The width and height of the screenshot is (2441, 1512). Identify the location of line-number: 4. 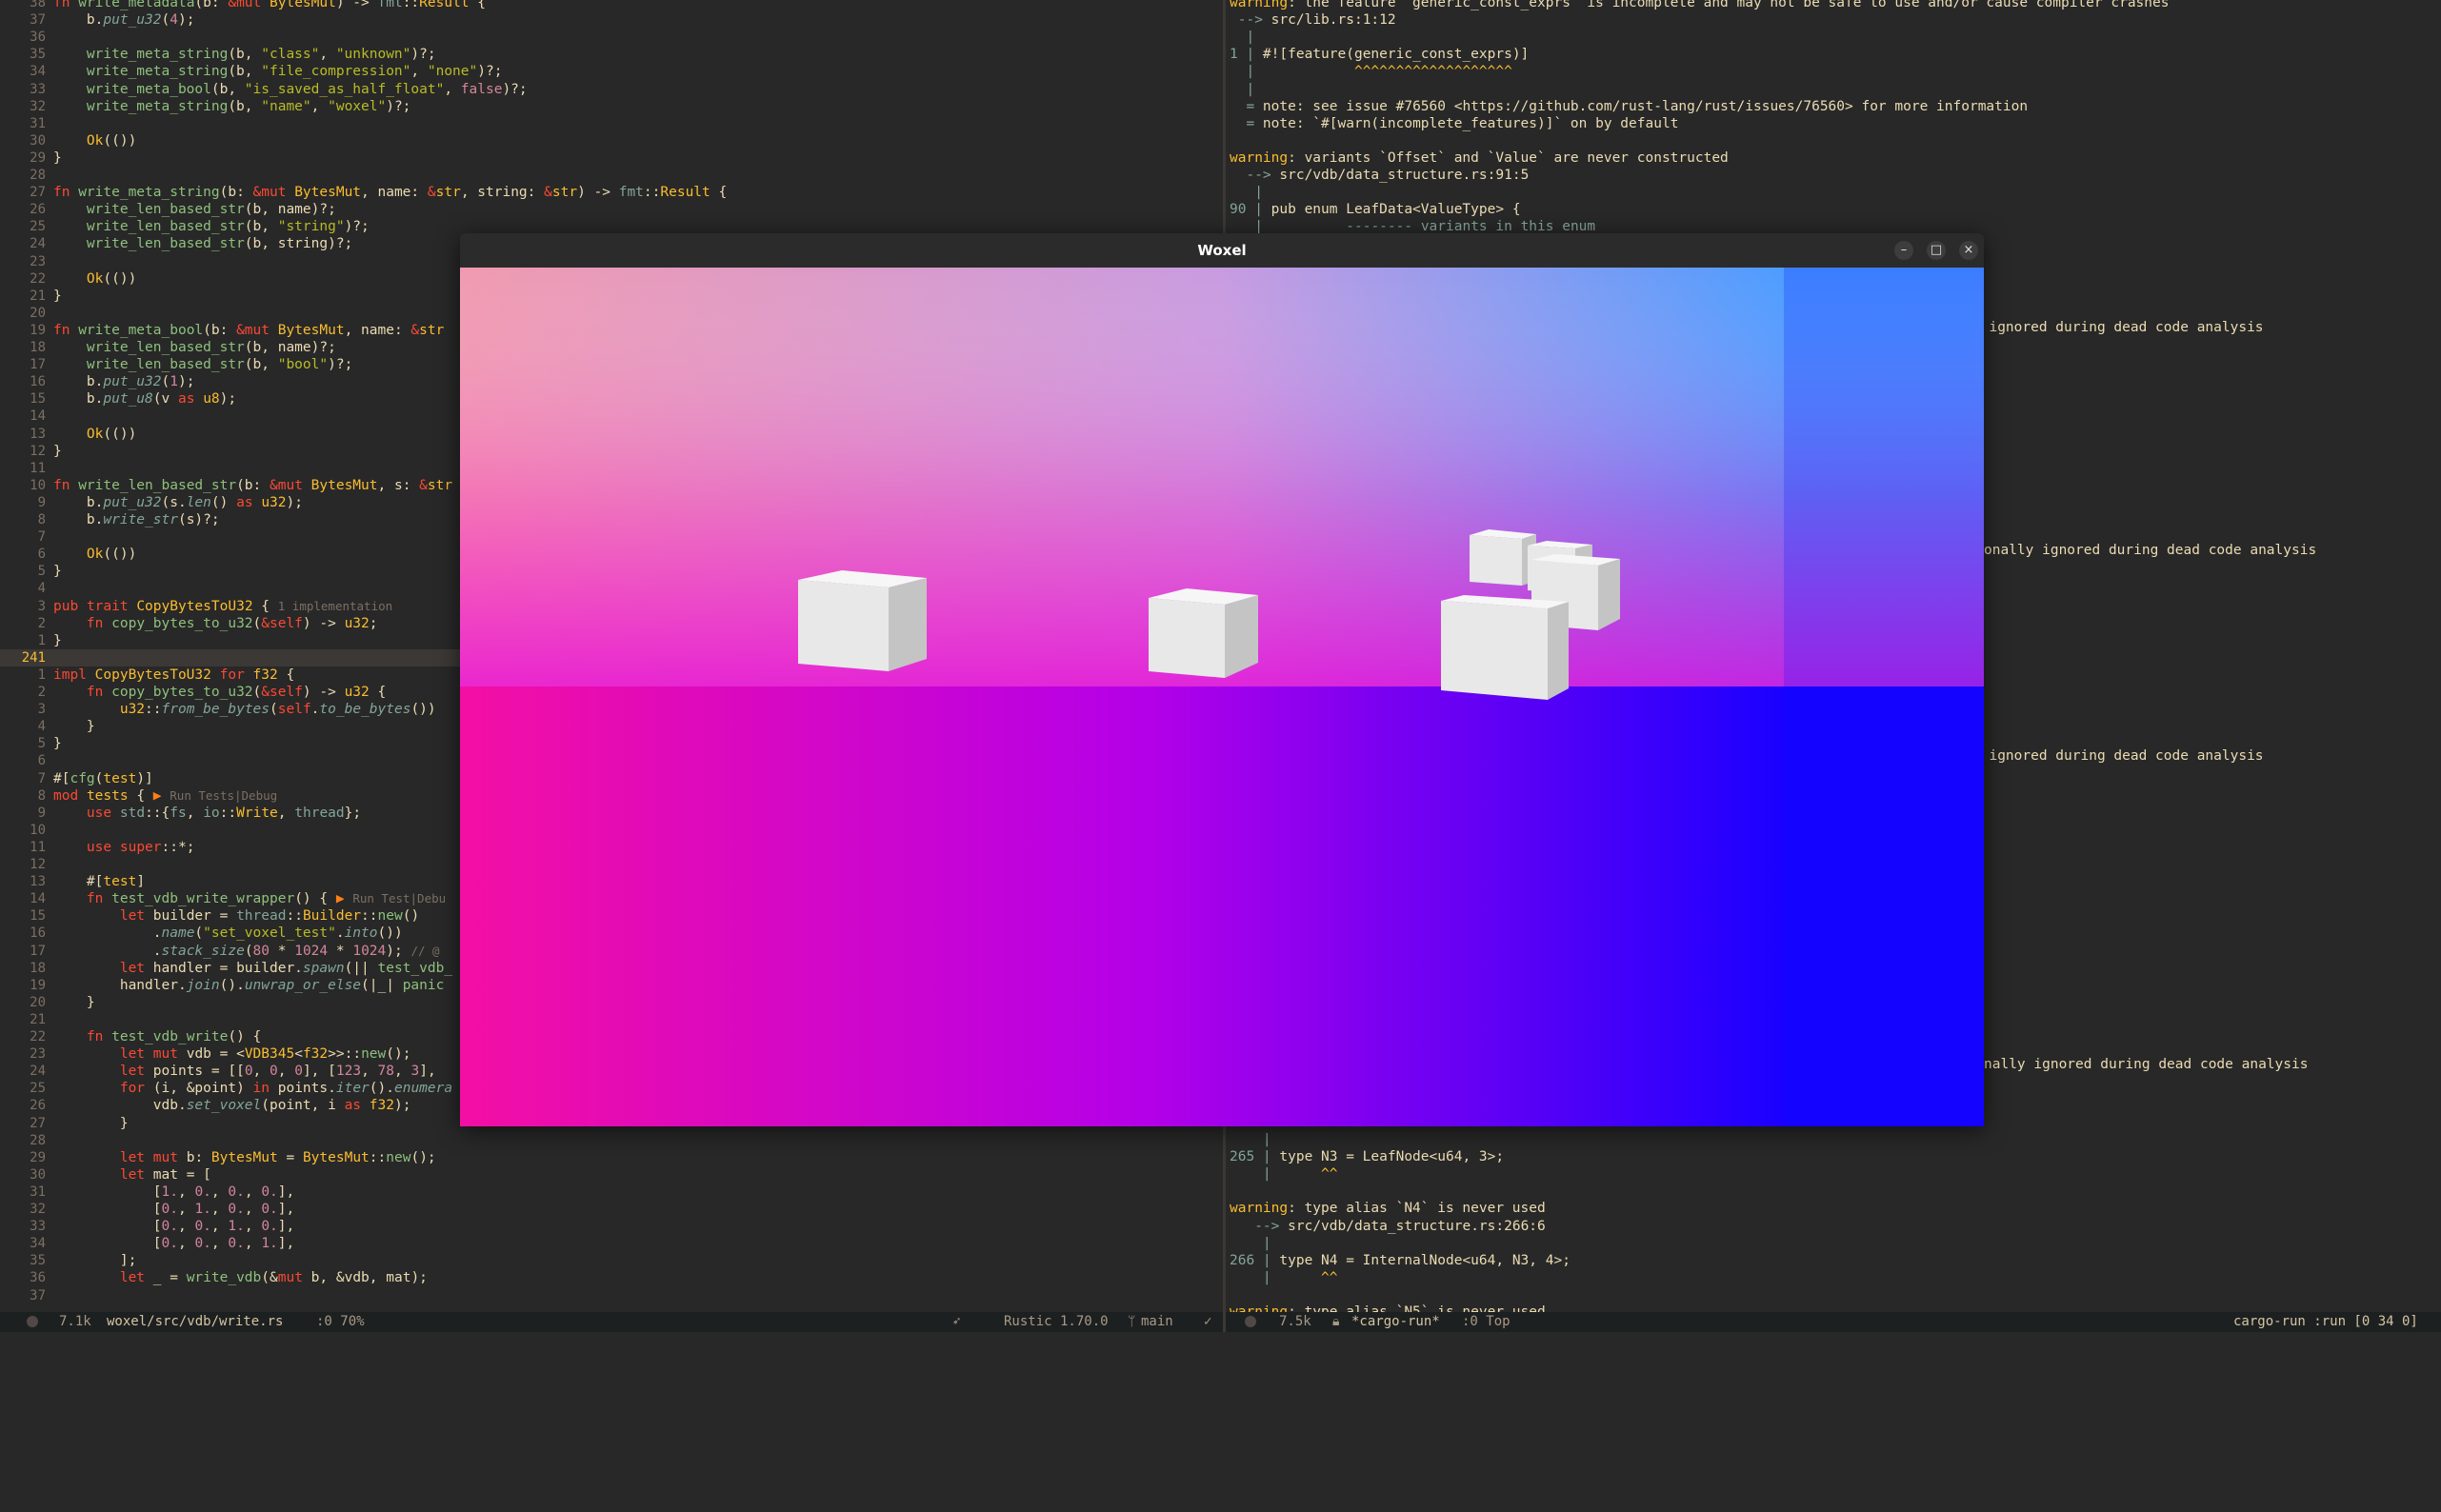
(41, 727).